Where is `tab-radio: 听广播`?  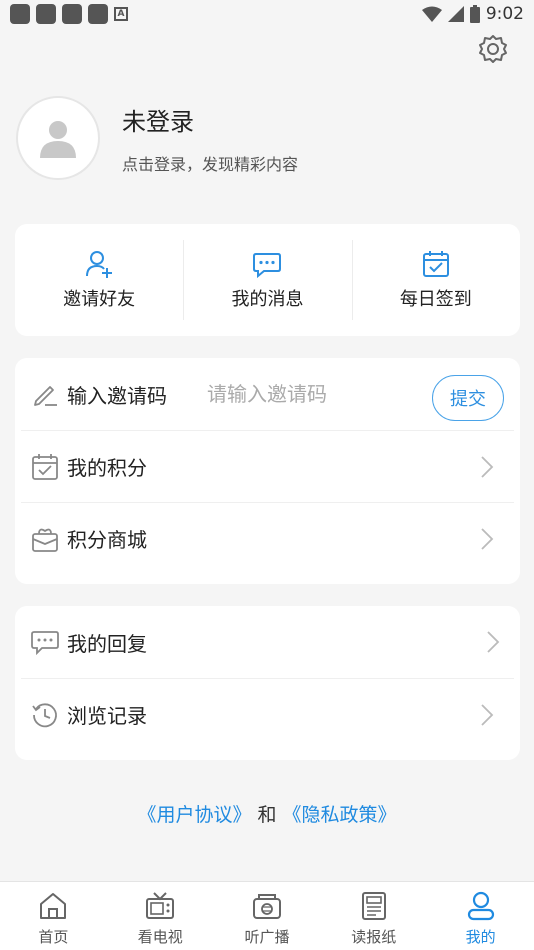 tab-radio: 听广播 is located at coordinates (267, 916).